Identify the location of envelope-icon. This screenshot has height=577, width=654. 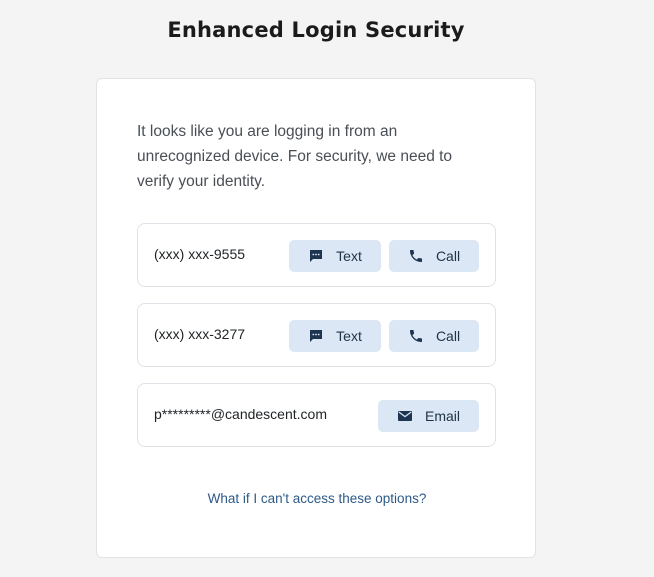
(405, 416).